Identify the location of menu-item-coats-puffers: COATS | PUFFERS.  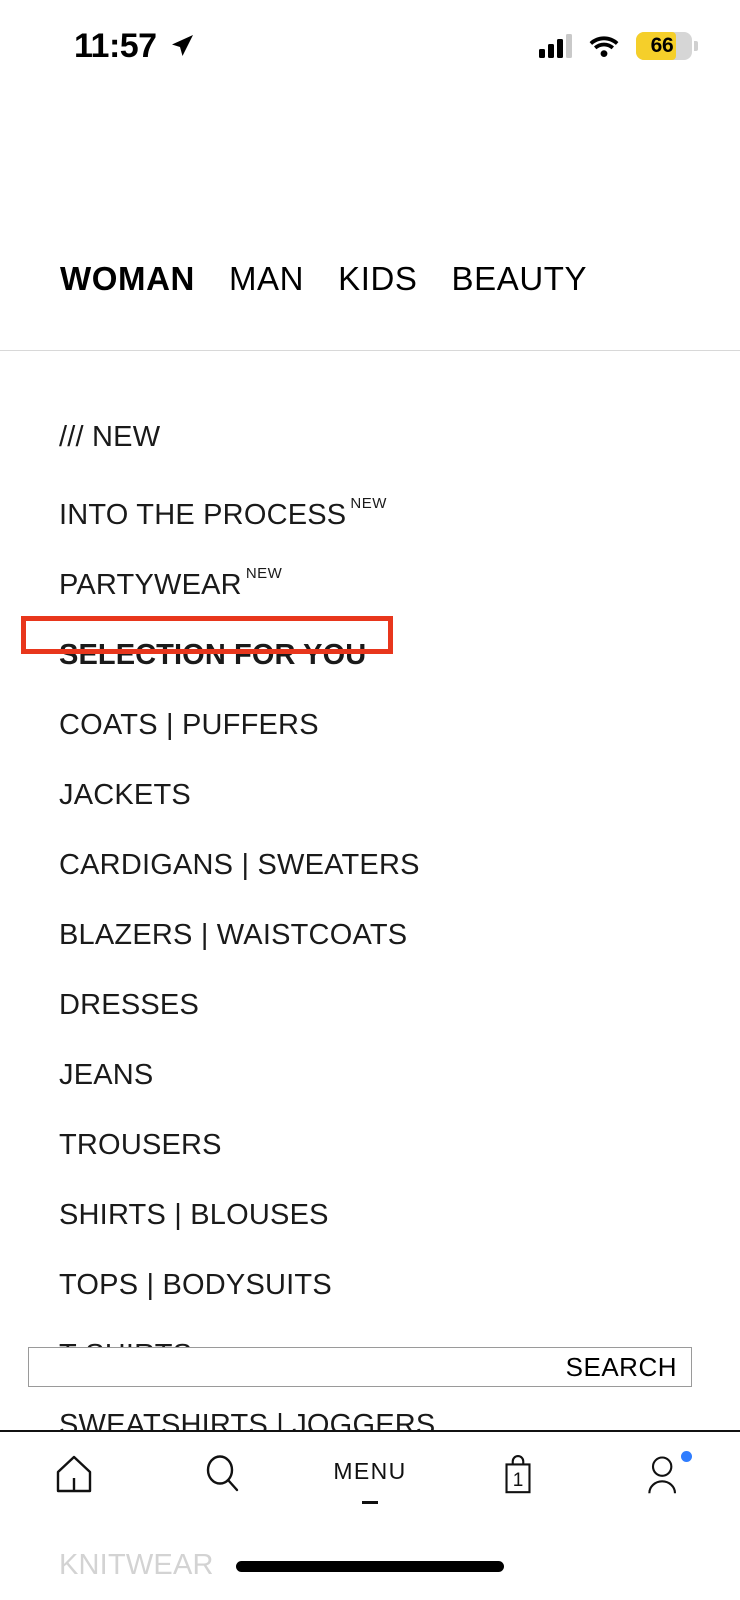
(370, 725).